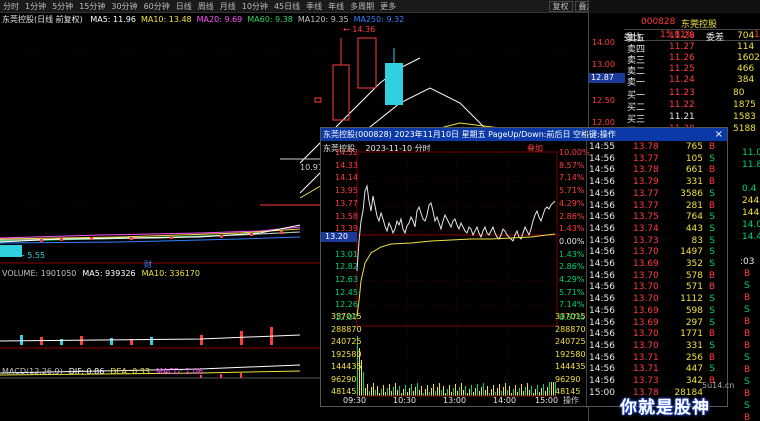  I want to click on period-tab: 1分钟, so click(35, 6).